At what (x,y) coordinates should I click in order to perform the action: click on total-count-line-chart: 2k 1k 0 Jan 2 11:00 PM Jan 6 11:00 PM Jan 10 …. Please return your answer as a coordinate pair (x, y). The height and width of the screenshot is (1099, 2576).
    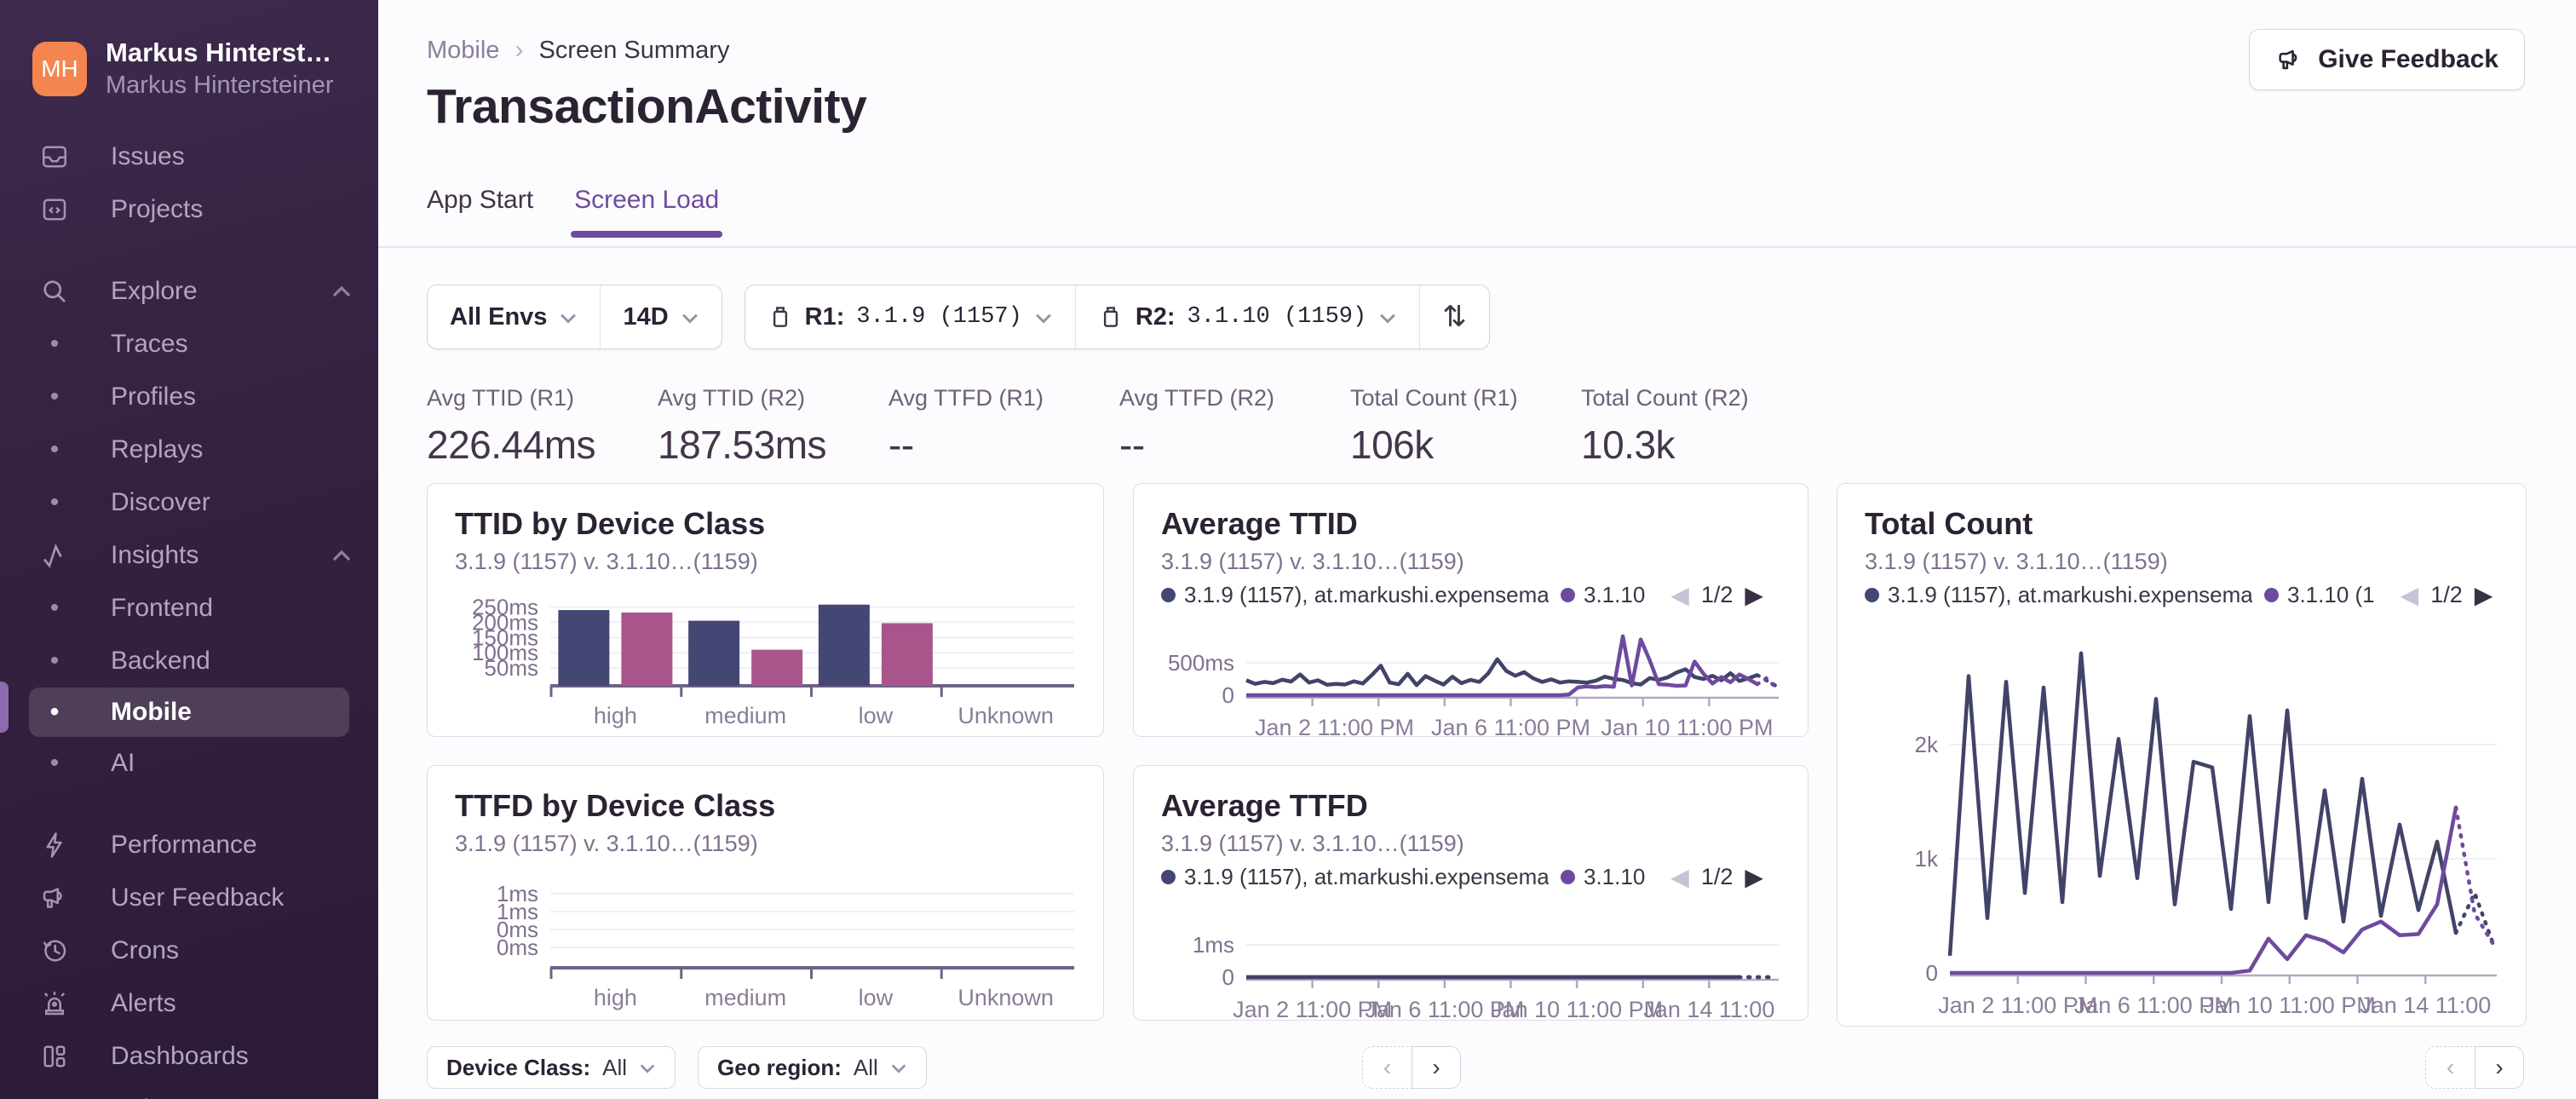
    Looking at the image, I should click on (2182, 818).